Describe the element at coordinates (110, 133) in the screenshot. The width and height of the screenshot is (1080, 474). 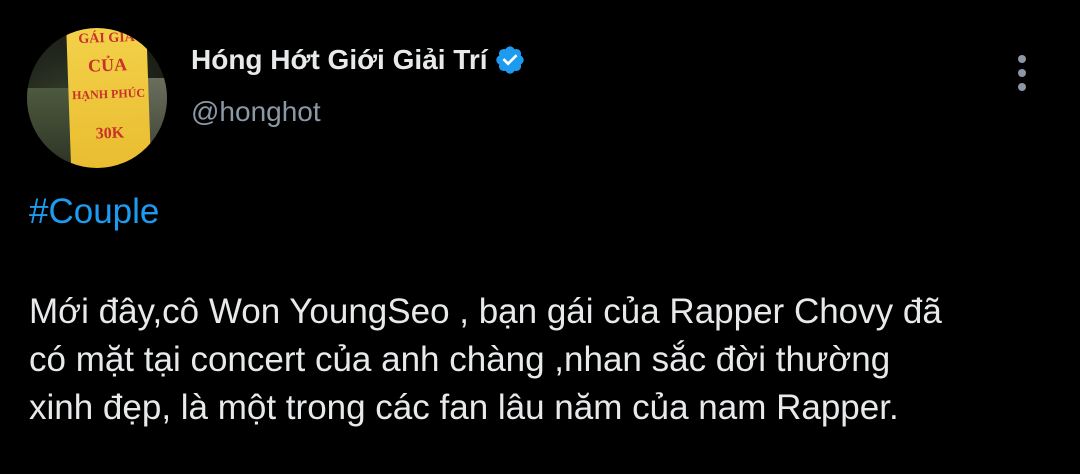
I see `avatar-sign-line-4: 30K` at that location.